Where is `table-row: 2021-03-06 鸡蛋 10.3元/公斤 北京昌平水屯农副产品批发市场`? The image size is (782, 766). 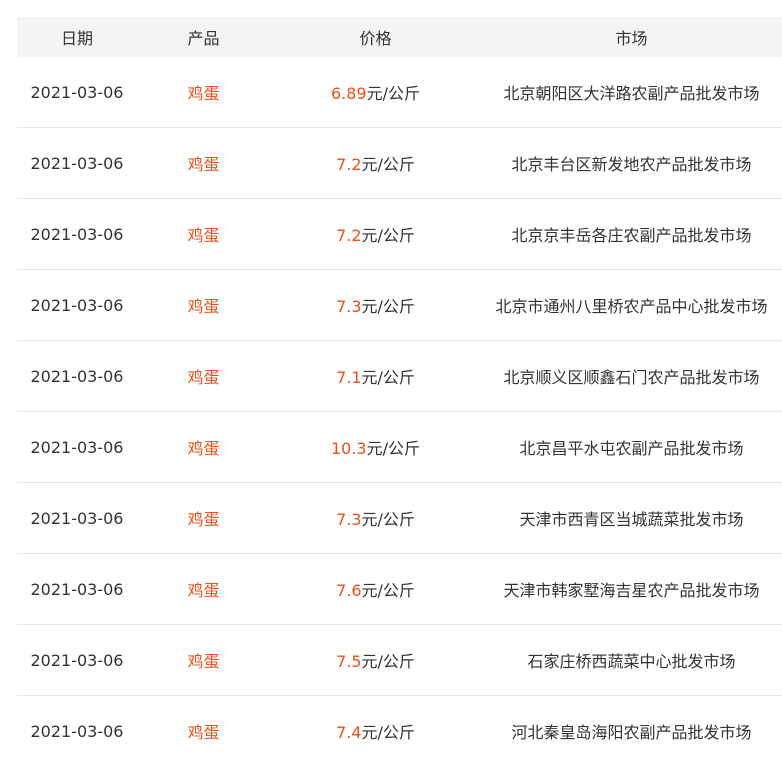
table-row: 2021-03-06 鸡蛋 10.3元/公斤 北京昌平水屯农副产品批发市场 is located at coordinates (399, 447).